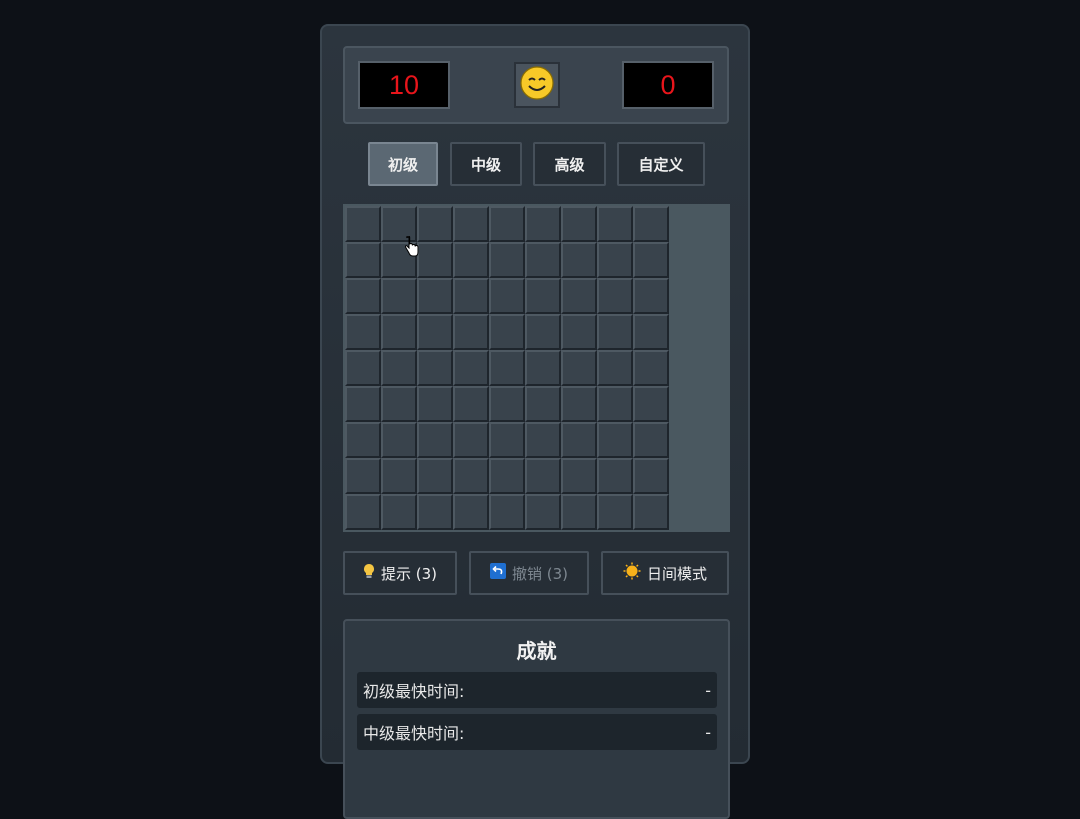 This screenshot has width=1080, height=819. What do you see at coordinates (536, 651) in the screenshot?
I see `achievements-title: 成就` at bounding box center [536, 651].